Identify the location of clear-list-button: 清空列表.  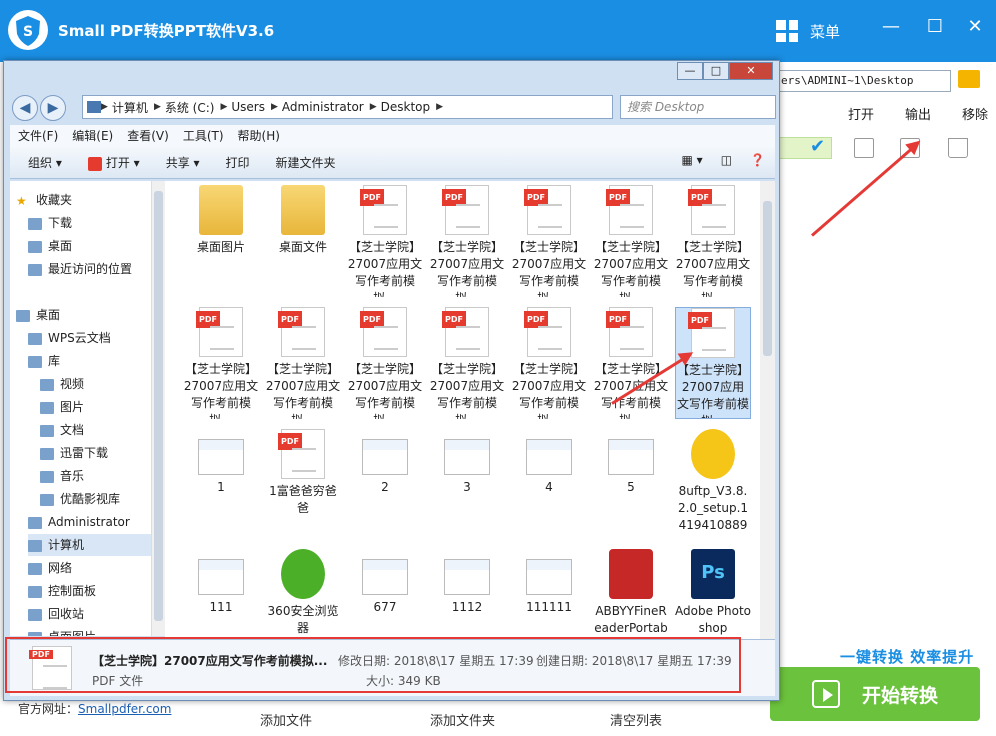
(636, 719).